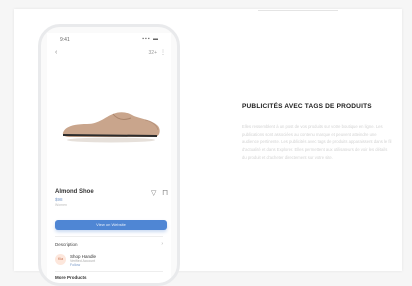  Describe the element at coordinates (59, 199) in the screenshot. I see `product-price: $98` at that location.